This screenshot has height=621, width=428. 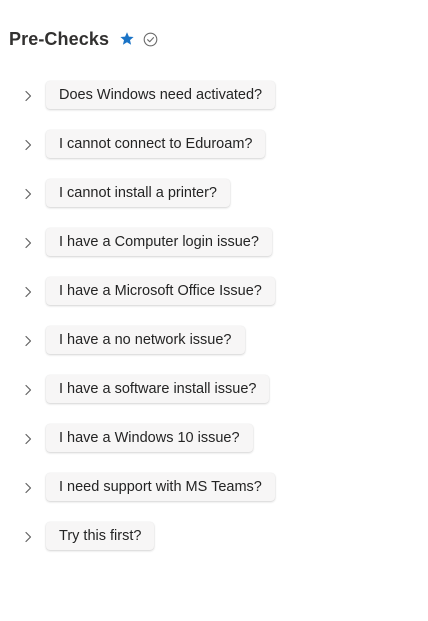 I want to click on list-item: I have a Windows 10 issue?, so click(x=214, y=448).